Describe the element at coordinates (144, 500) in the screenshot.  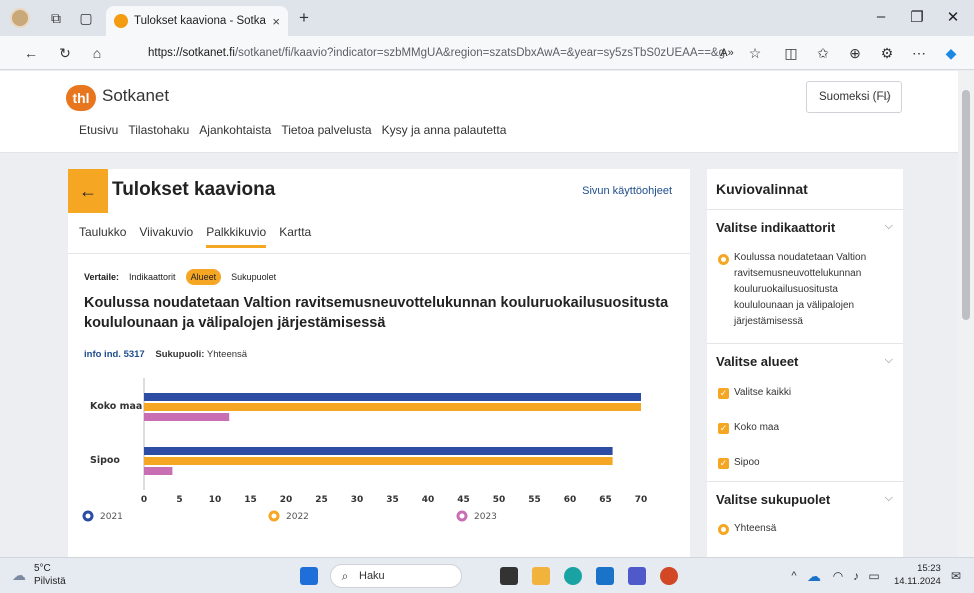
I see `x-tick-label: 0` at that location.